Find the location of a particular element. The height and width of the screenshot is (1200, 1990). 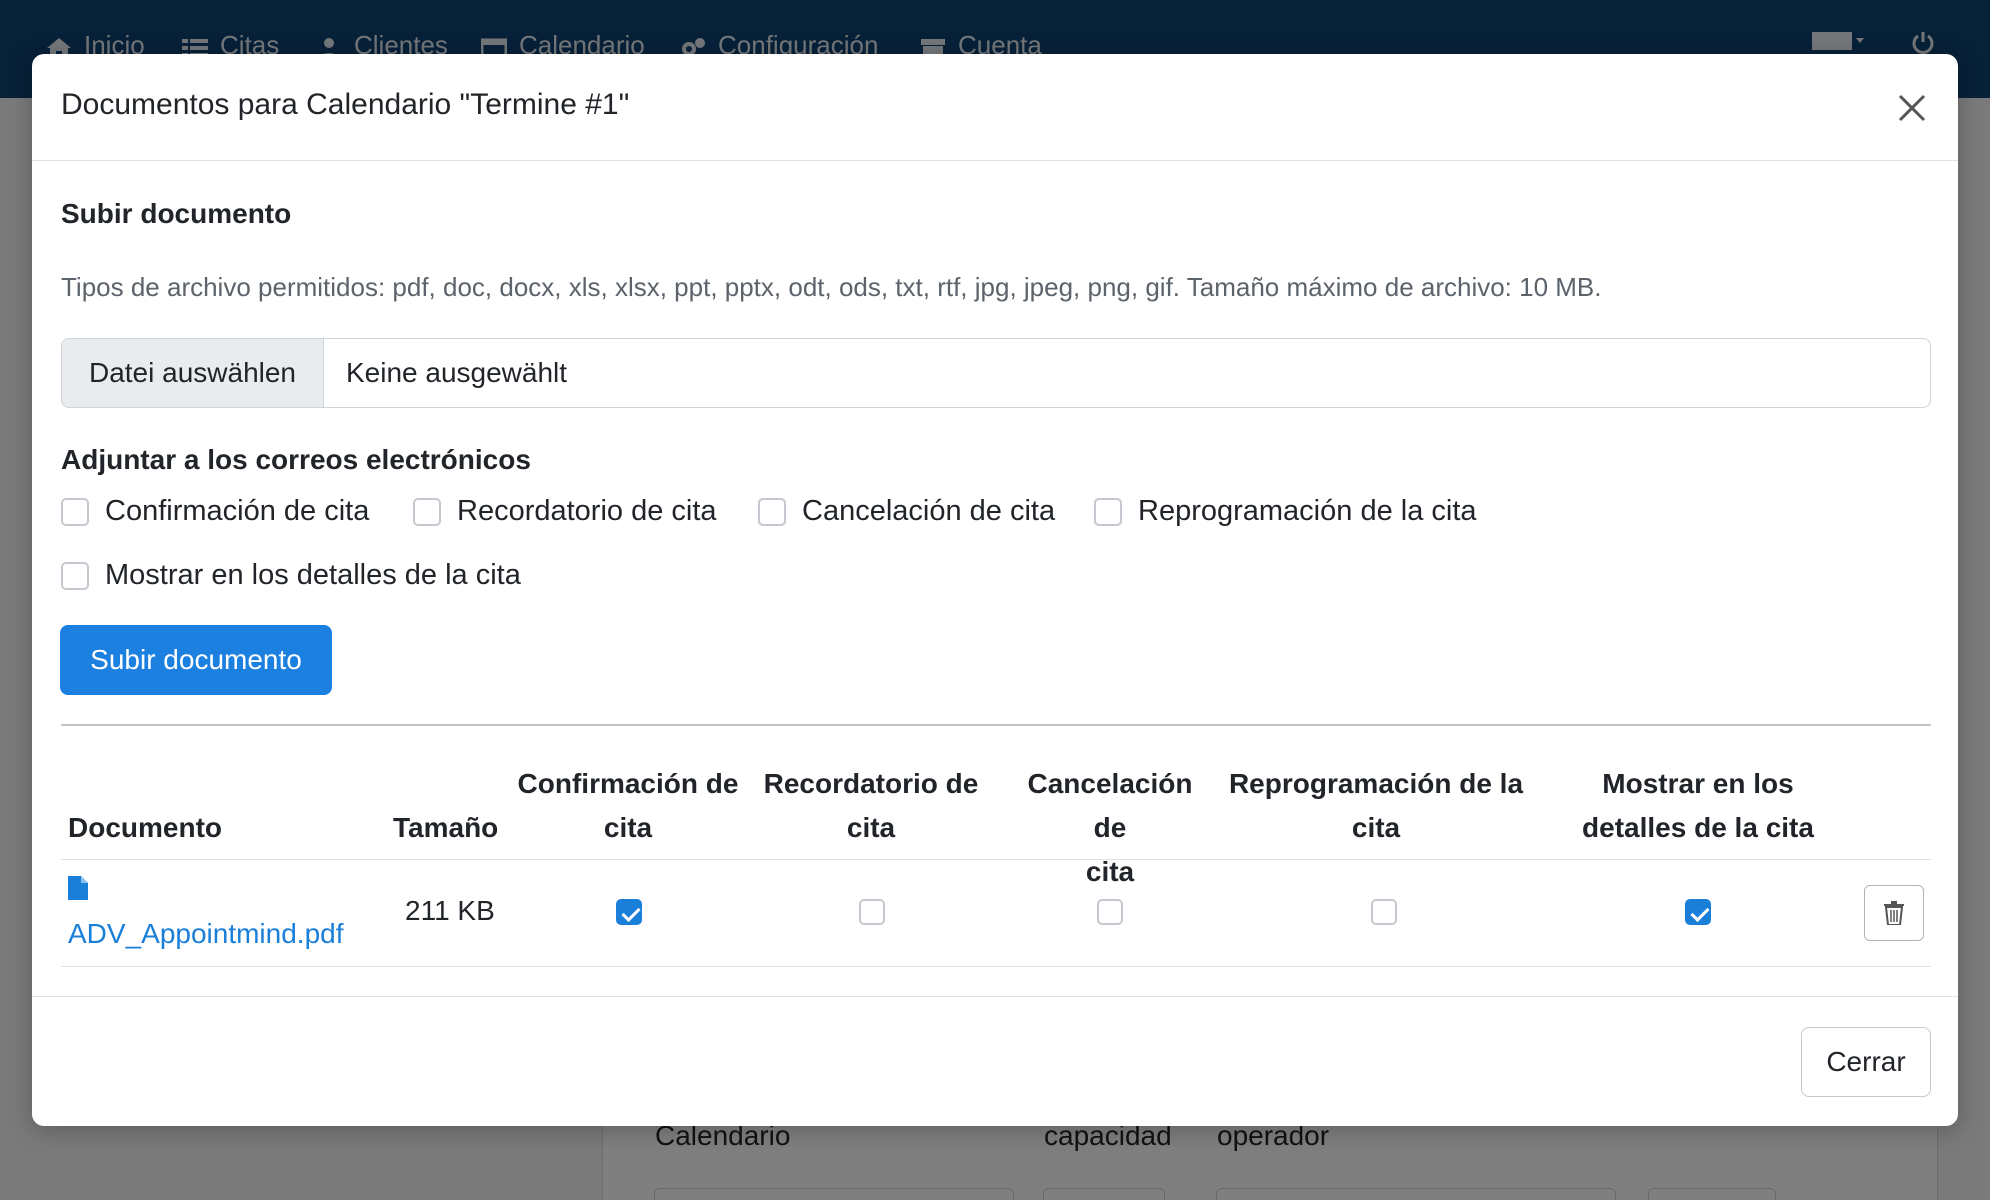

delete-document-button is located at coordinates (1894, 913).